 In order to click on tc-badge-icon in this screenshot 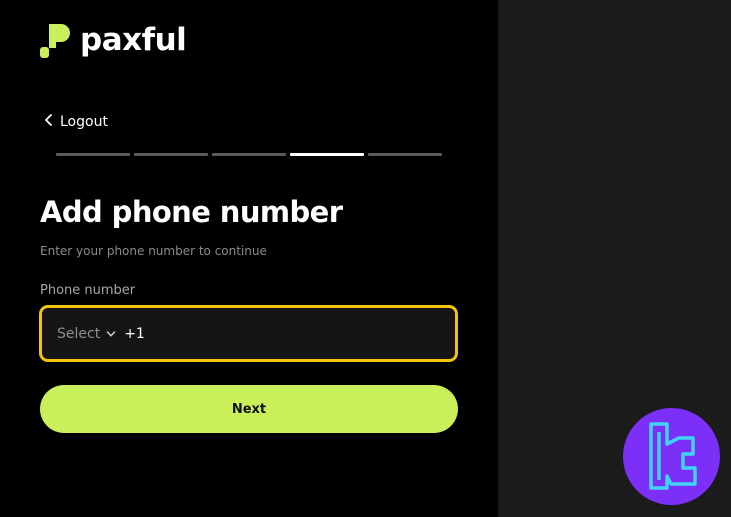, I will do `click(671, 456)`.